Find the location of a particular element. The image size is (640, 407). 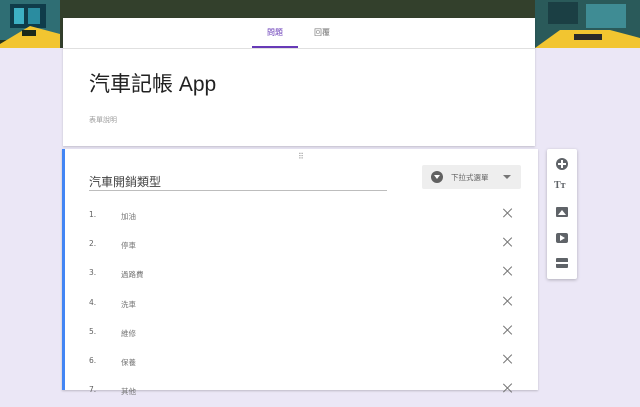

question-type-select: 下拉式選單 is located at coordinates (471, 177).